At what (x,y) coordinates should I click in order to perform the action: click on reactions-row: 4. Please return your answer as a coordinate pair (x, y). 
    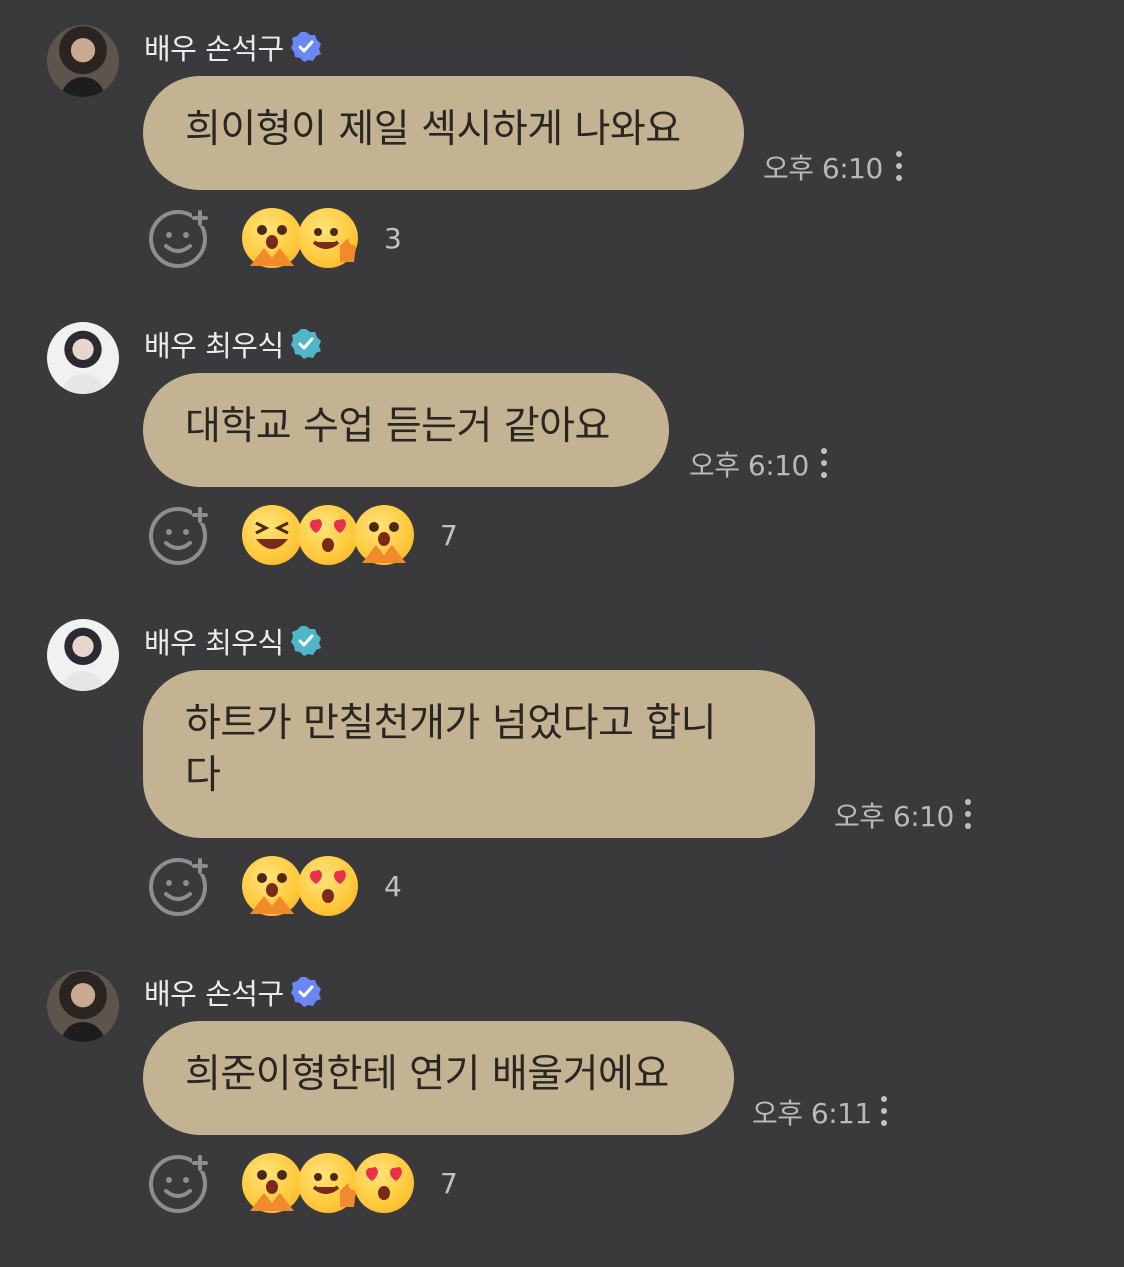
    Looking at the image, I should click on (275, 886).